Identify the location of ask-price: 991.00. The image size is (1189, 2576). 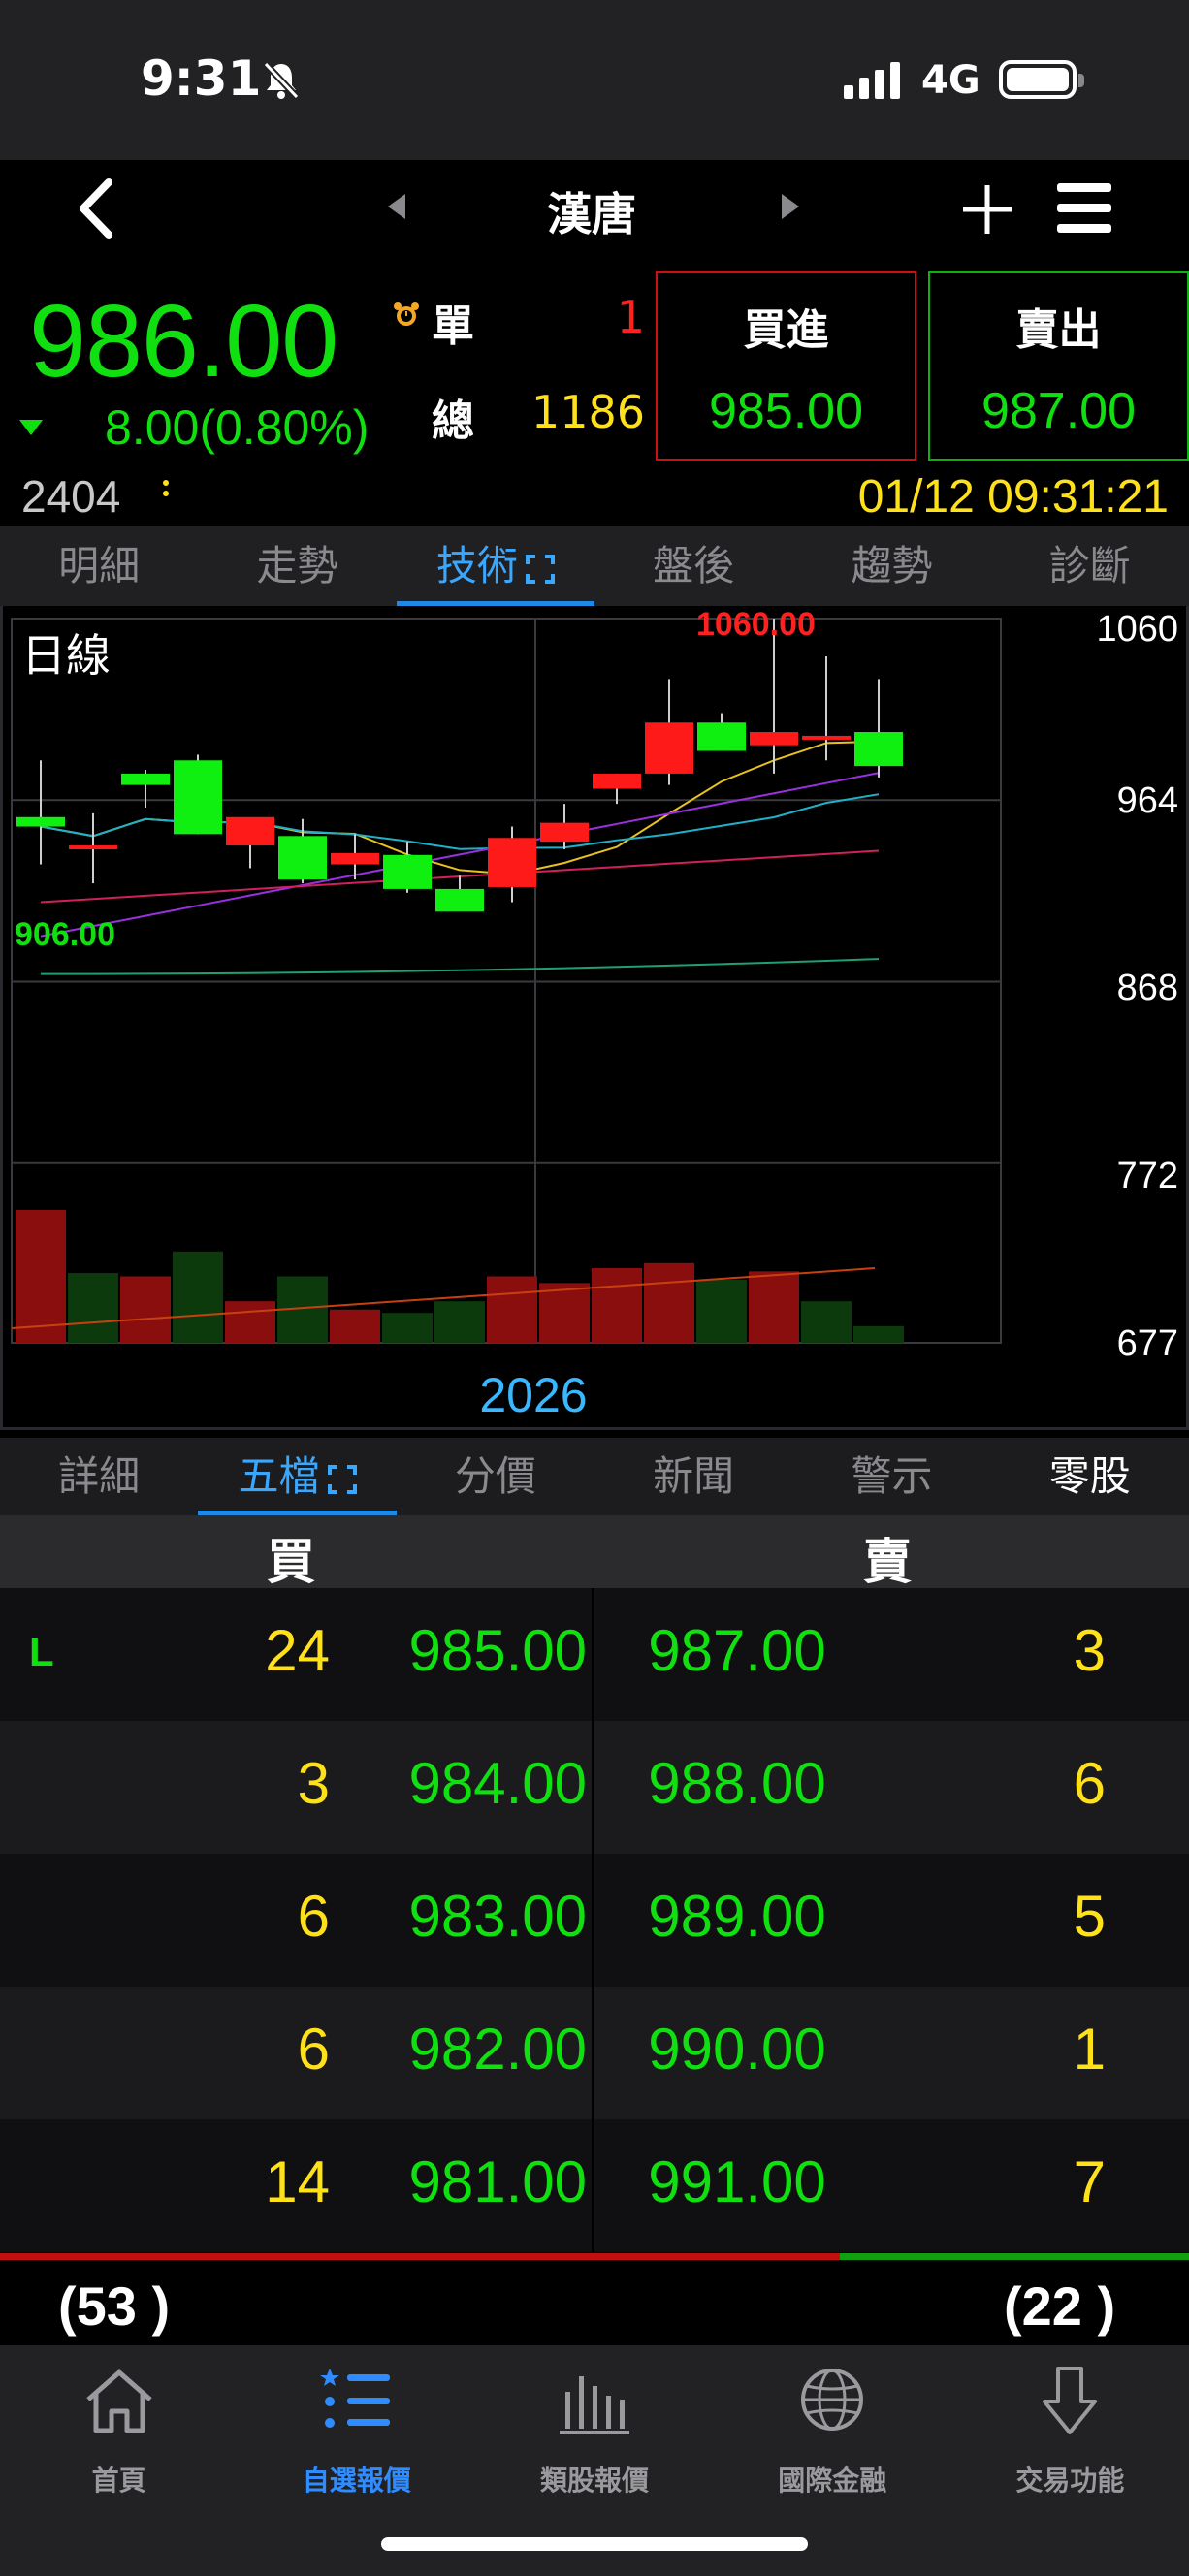
(737, 2182).